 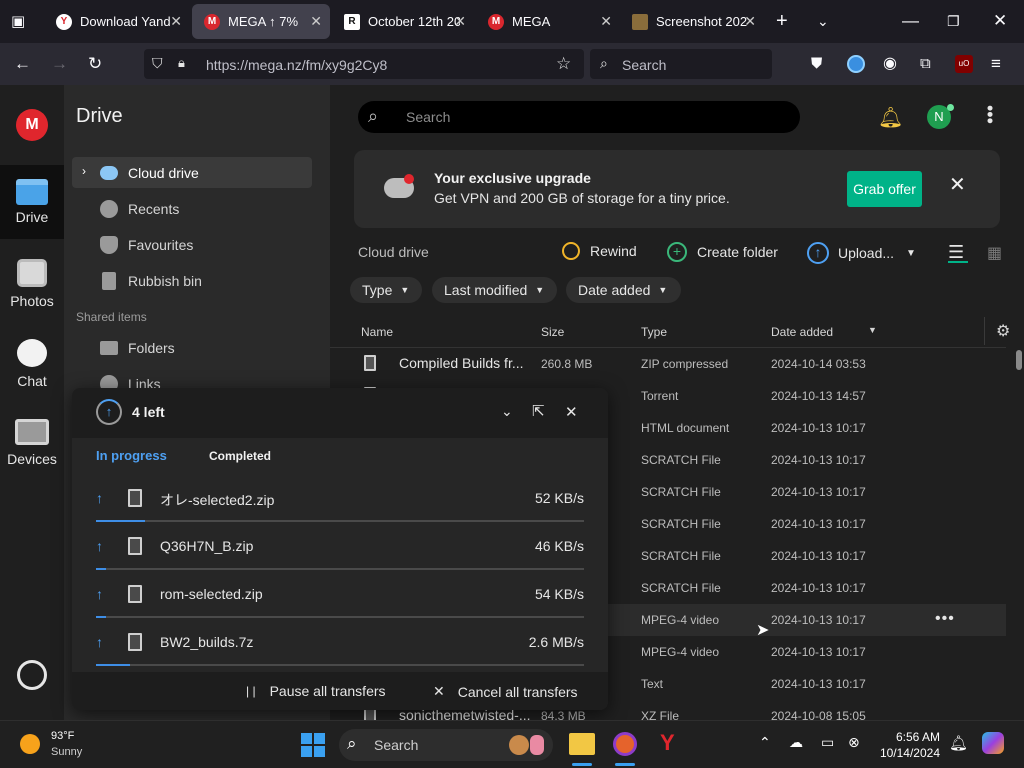 What do you see at coordinates (494, 290) in the screenshot?
I see `filter-last-modified: Last modified ▼` at bounding box center [494, 290].